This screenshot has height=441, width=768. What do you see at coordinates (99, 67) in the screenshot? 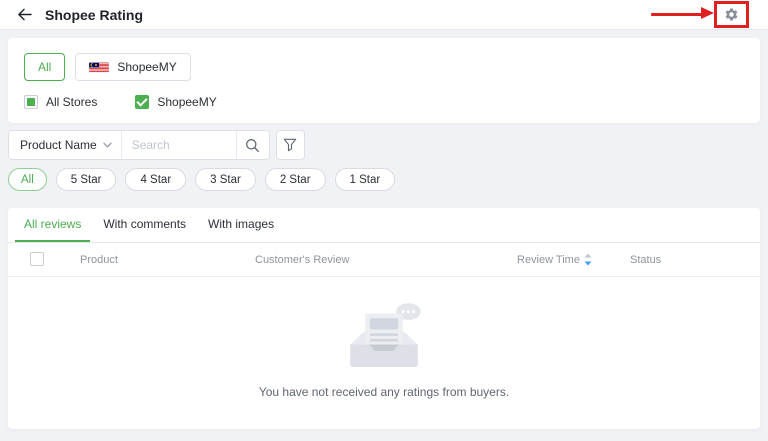
I see `malaysia-flag-icon` at bounding box center [99, 67].